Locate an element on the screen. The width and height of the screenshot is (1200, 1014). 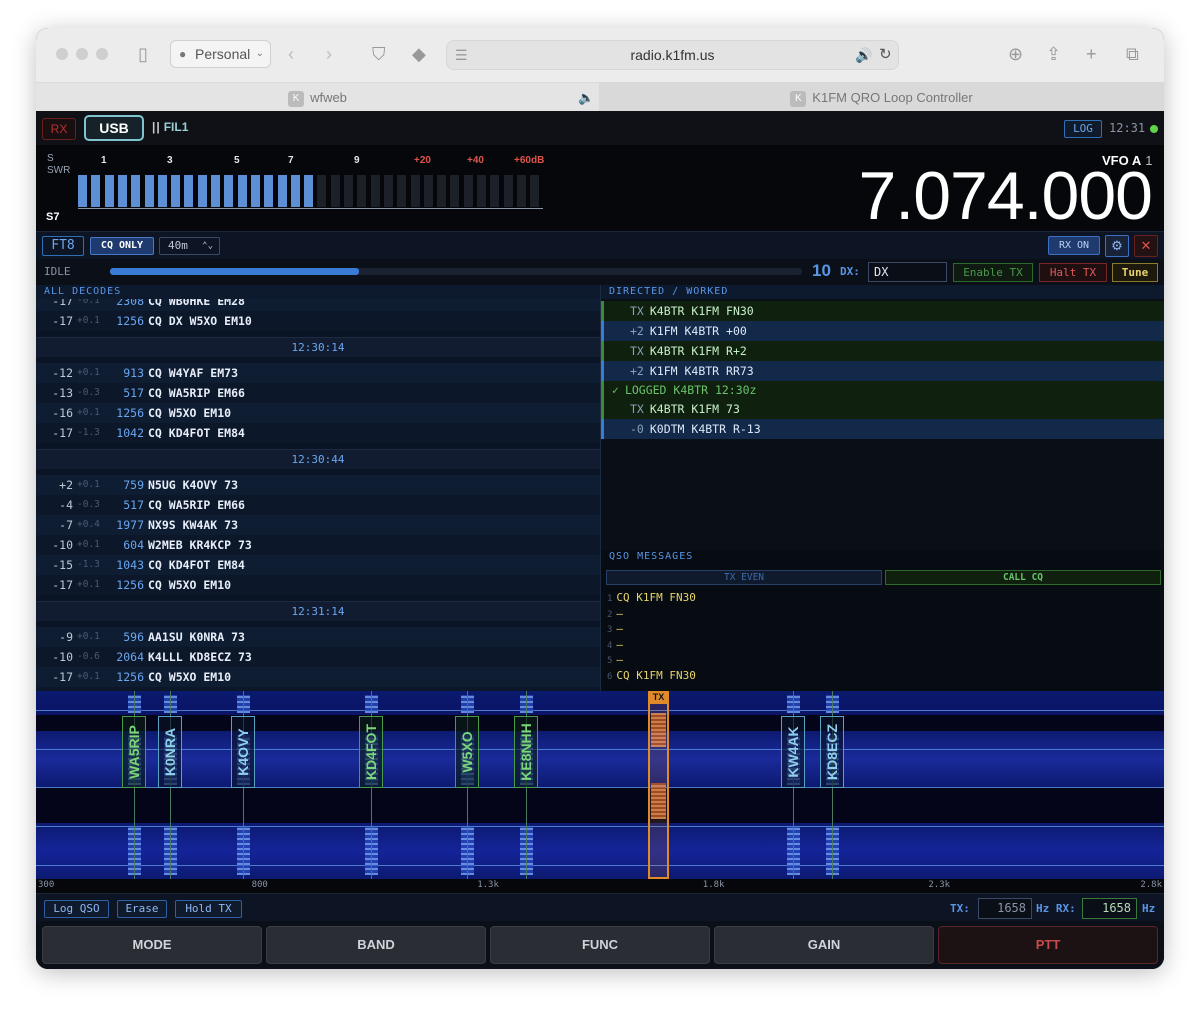
rx-on-toggle: RX ON is located at coordinates (1074, 245).